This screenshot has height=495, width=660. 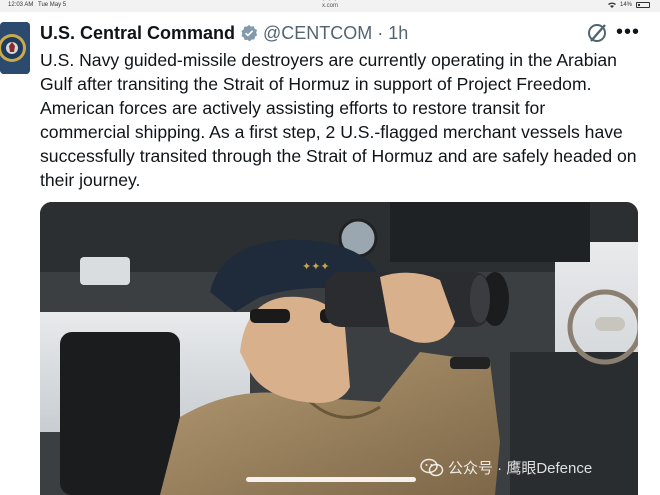 I want to click on watermark: 公众号 · 鹰眼Defence, so click(x=506, y=467).